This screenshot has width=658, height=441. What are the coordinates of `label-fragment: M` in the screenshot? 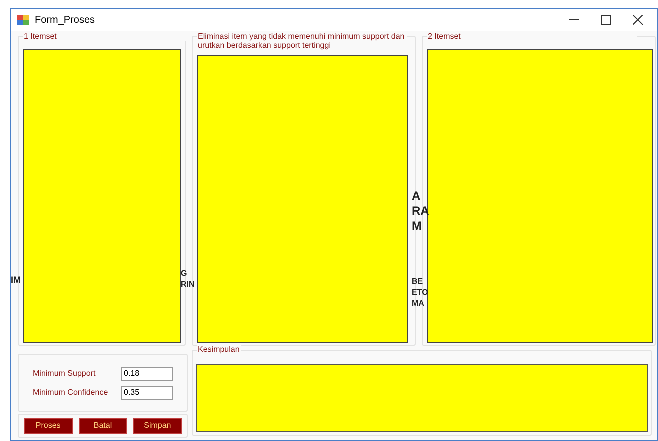 It's located at (417, 226).